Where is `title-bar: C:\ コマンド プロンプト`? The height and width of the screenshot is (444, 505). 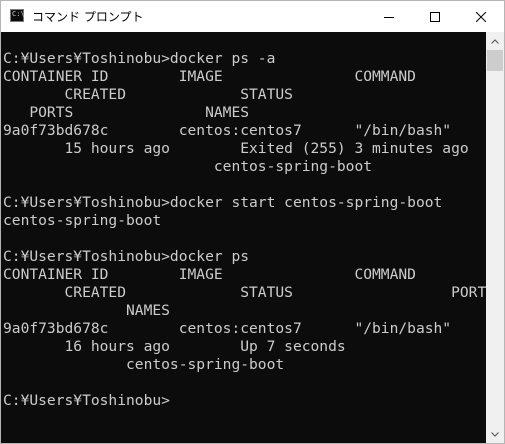
title-bar: C:\ コマンド プロンプト is located at coordinates (252, 16).